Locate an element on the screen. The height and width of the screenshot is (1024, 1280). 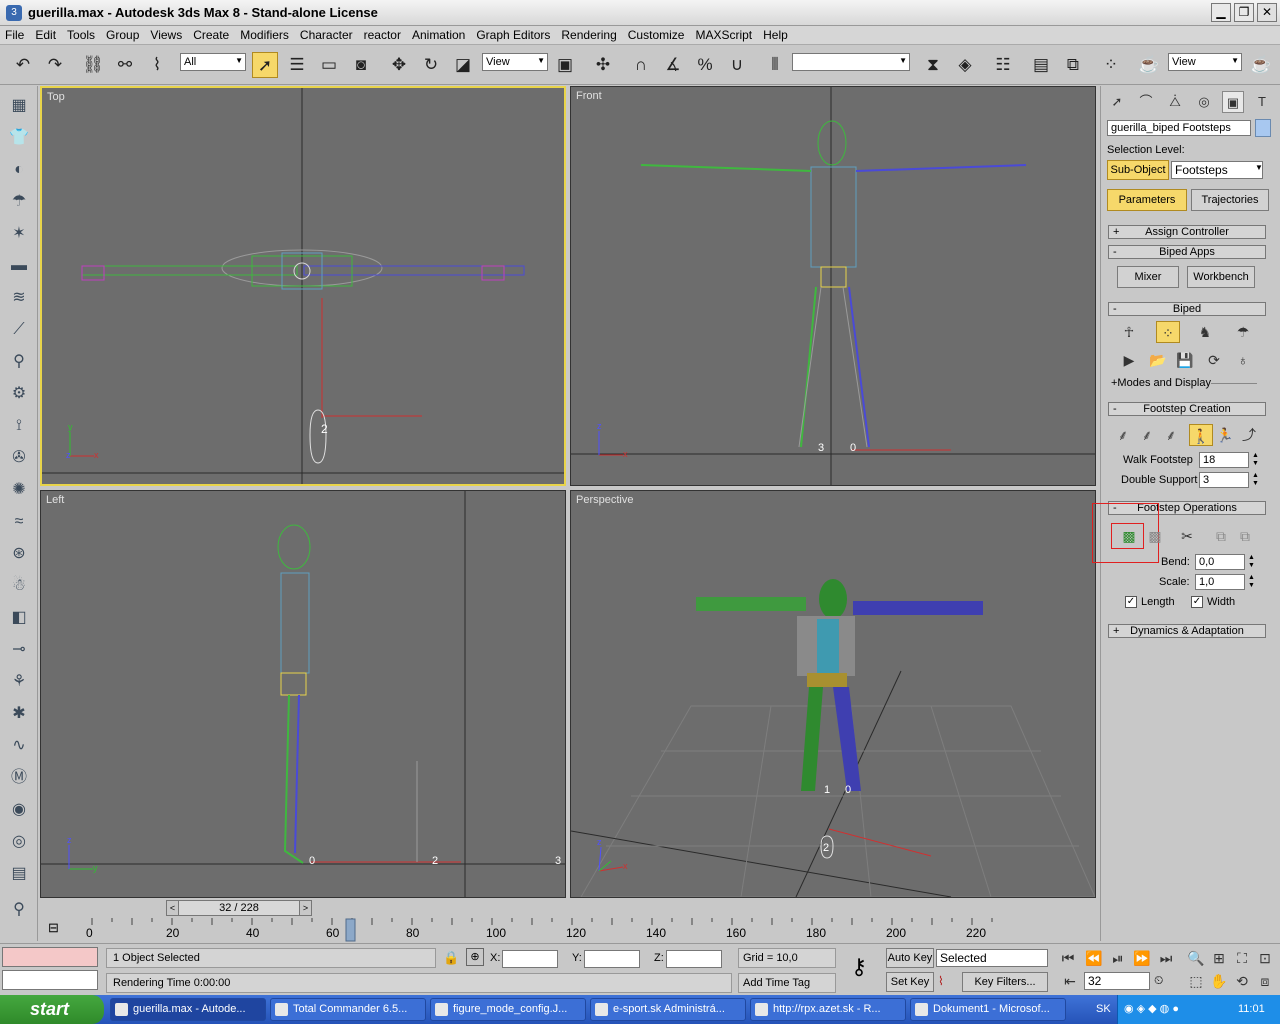
material-editor-icon: ⁘ is located at coordinates (1111, 65).